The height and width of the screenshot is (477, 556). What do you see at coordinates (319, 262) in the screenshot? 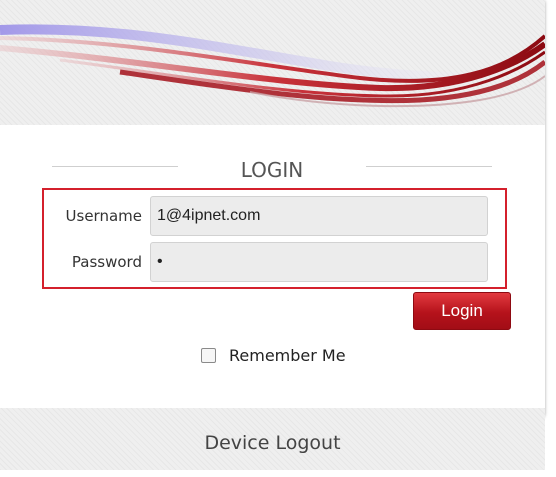
I see `password-input` at bounding box center [319, 262].